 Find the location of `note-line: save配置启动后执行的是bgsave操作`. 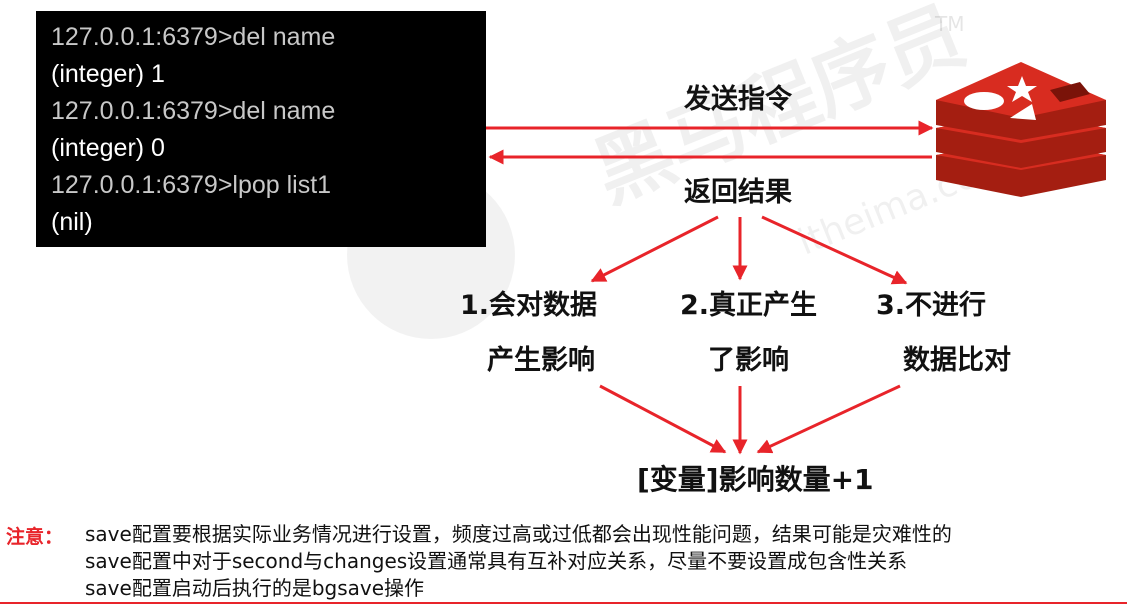

note-line: save配置启动后执行的是bgsave操作 is located at coordinates (255, 588).